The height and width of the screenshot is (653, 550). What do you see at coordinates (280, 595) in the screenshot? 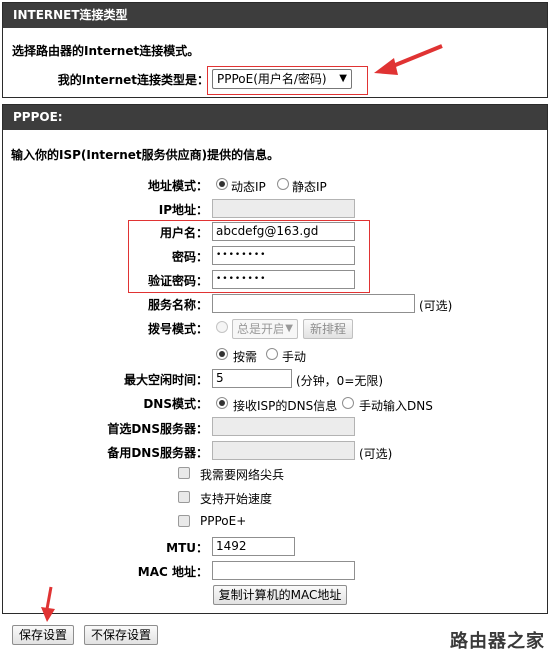
I see `clone-mac-button: 复制计算机的MAC地址` at bounding box center [280, 595].